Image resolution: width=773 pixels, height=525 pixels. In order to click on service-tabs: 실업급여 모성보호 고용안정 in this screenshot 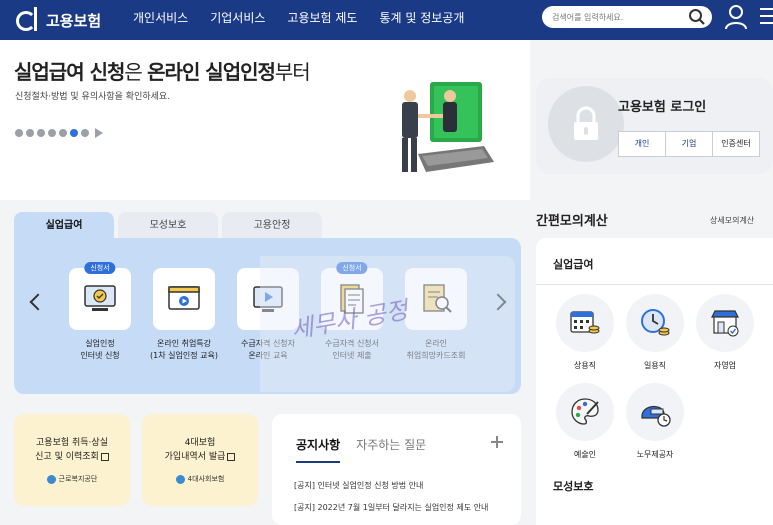, I will do `click(170, 226)`.